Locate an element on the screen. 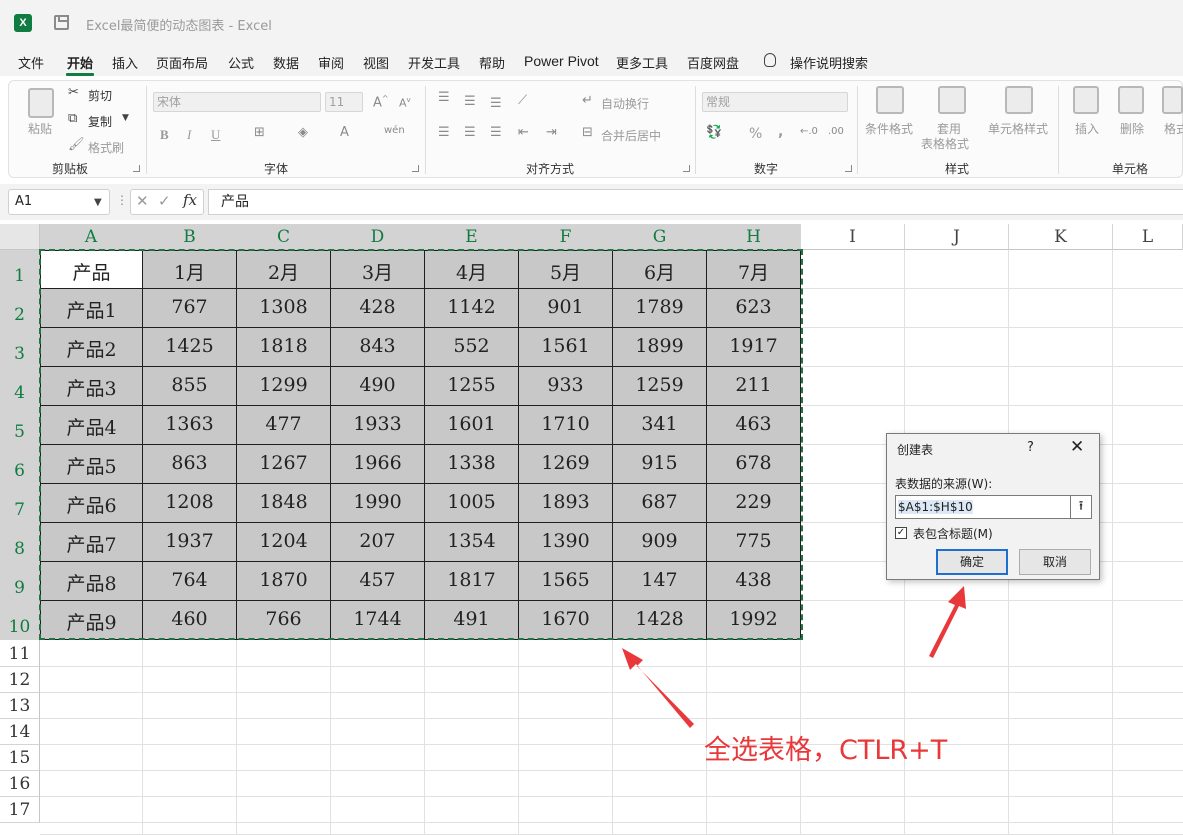 The height and width of the screenshot is (835, 1183). collapse-dialog-icon: ⭱ is located at coordinates (1081, 507).